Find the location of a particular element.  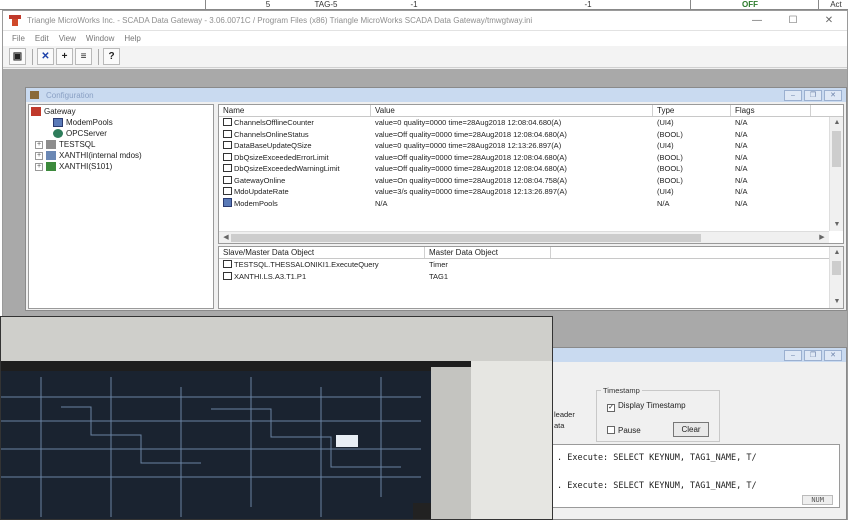

menu-edit: Edit is located at coordinates (42, 38).